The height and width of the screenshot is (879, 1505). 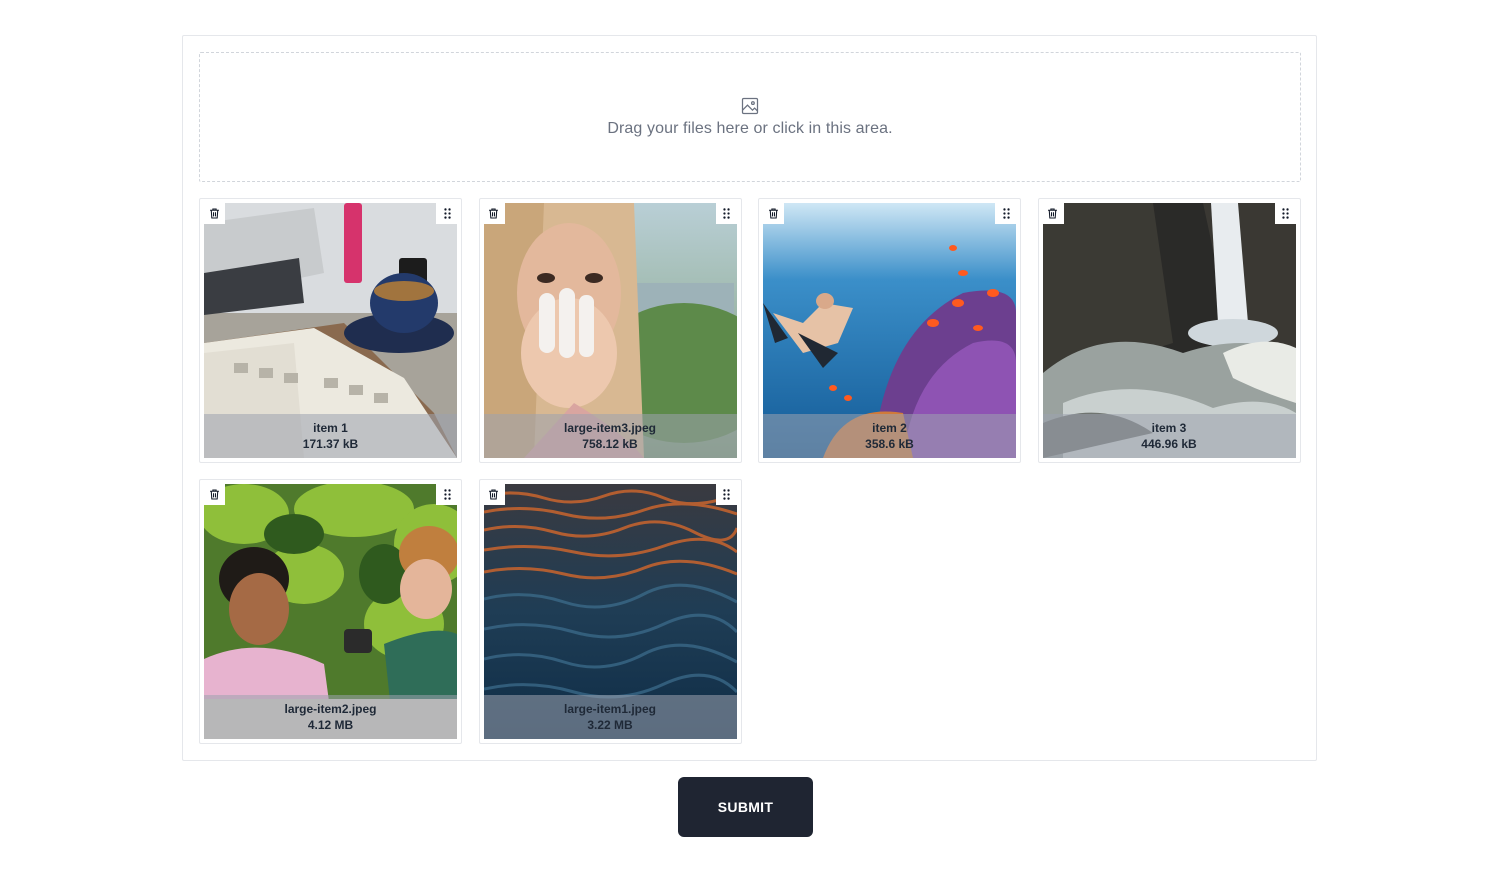 What do you see at coordinates (330, 611) in the screenshot?
I see `file-tile: large-item2.jpeg 4.12 MB` at bounding box center [330, 611].